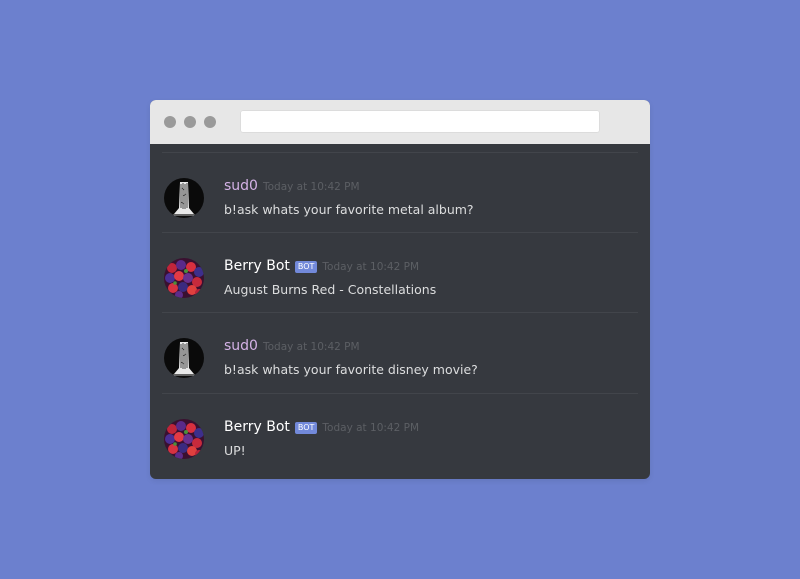 This screenshot has width=800, height=579. Describe the element at coordinates (170, 122) in the screenshot. I see `window-close-dot` at that location.